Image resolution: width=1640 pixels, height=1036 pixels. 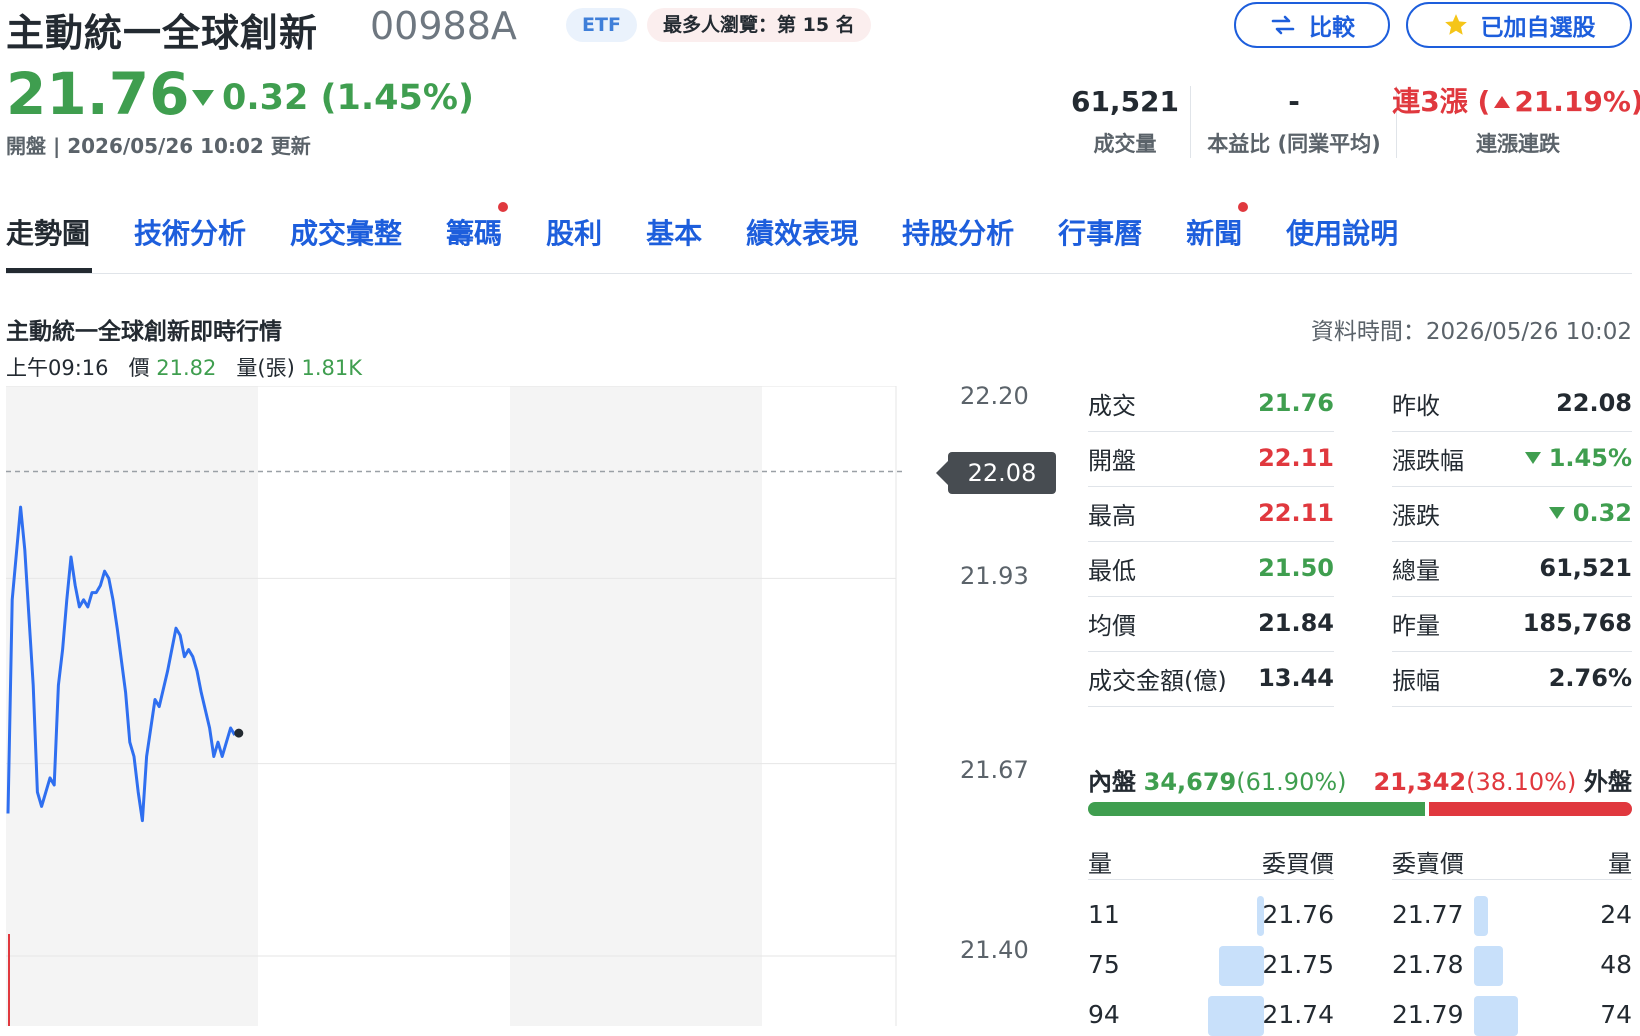 I want to click on quote-value: 22.11, so click(x=1296, y=513).